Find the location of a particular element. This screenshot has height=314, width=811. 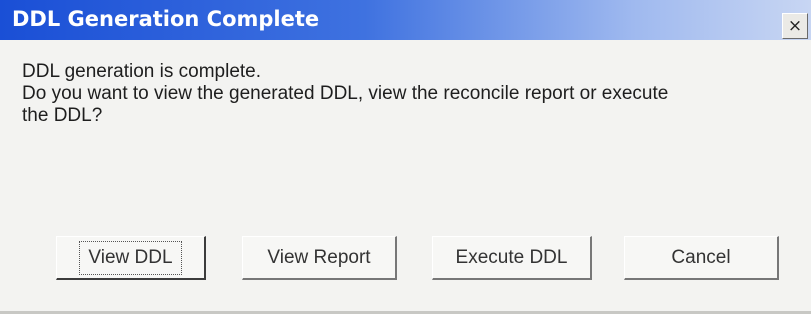

execute-ddl-button: Execute DDL is located at coordinates (512, 258).